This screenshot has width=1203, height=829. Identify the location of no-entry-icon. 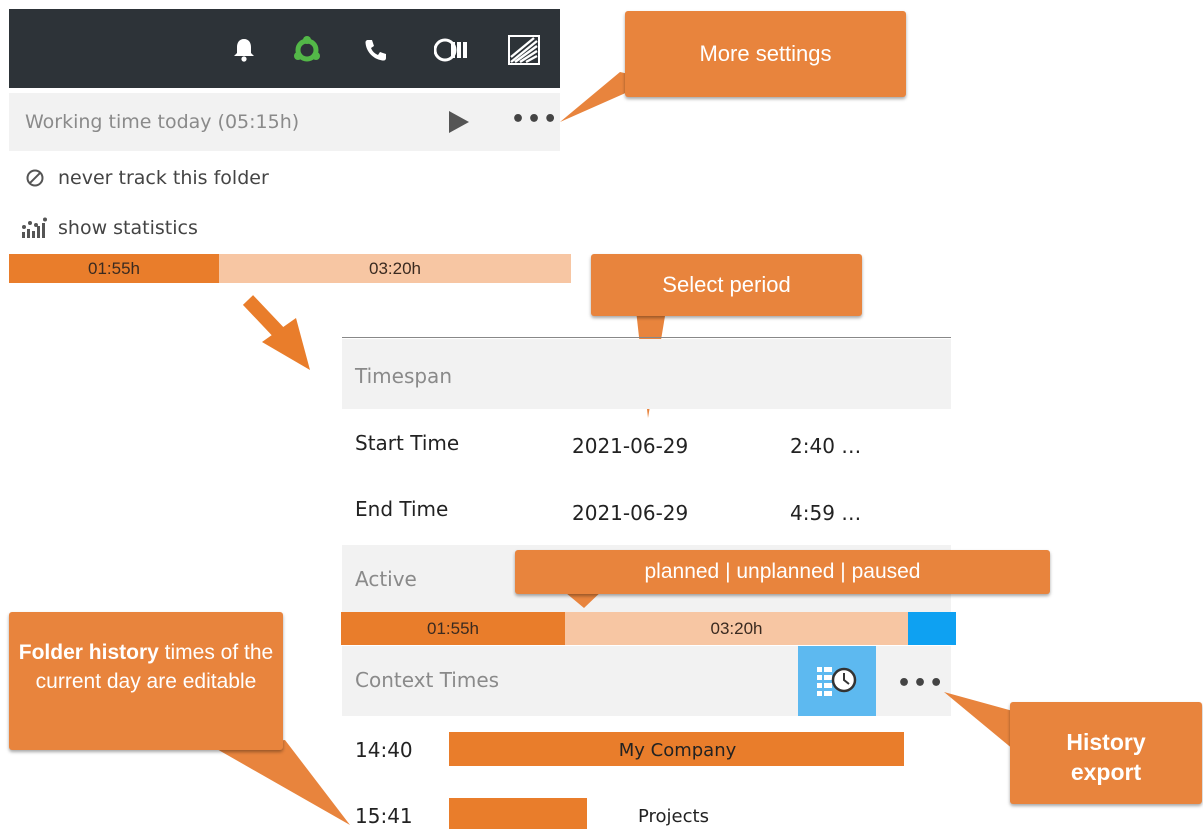
(35, 178).